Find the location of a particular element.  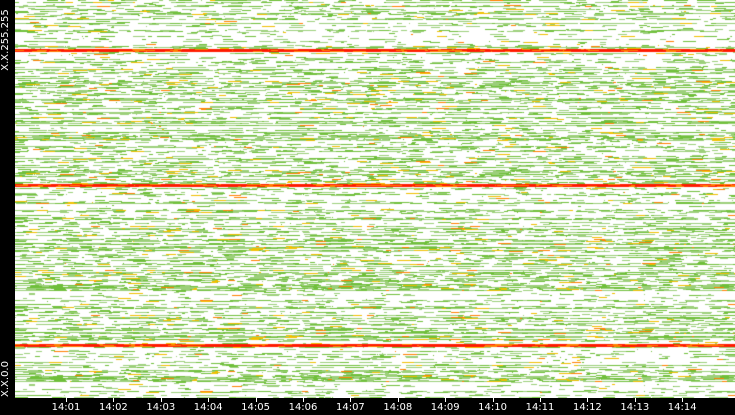

x-tick-label: 14:10 is located at coordinates (492, 407).